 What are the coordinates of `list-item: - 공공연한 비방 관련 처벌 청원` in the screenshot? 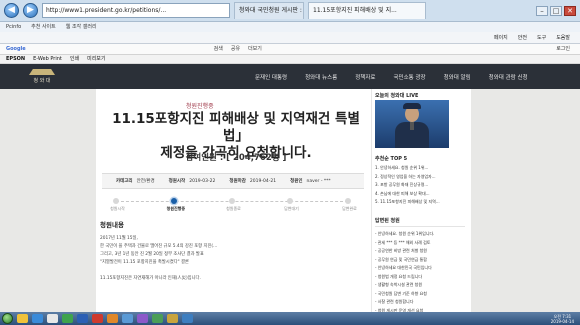 It's located at (420, 251).